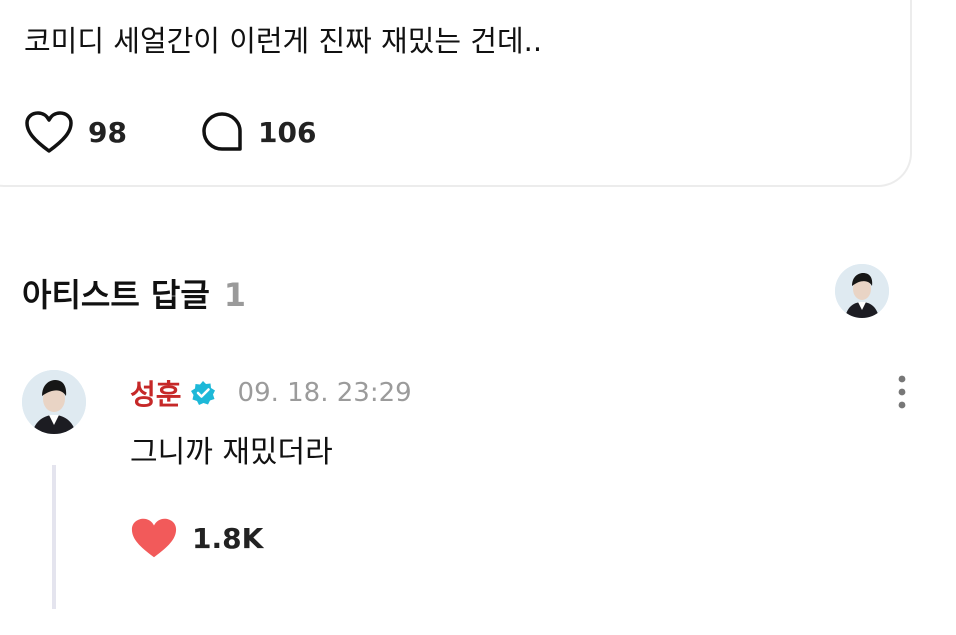 The image size is (956, 635). Describe the element at coordinates (222, 131) in the screenshot. I see `comment-bubble-icon` at that location.